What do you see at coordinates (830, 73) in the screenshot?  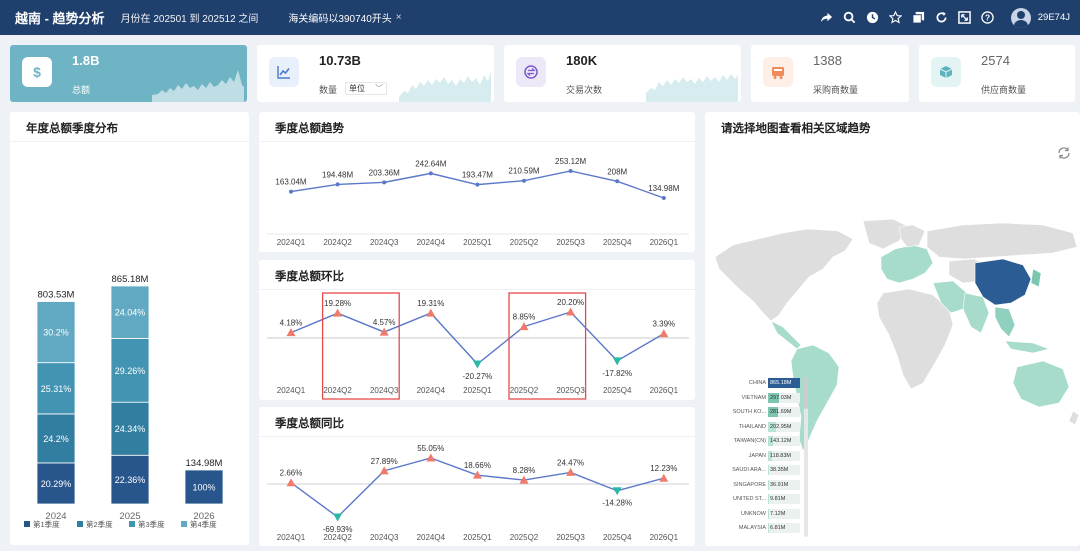 I see `kpi-card-buyers: 1388 采购商数量` at bounding box center [830, 73].